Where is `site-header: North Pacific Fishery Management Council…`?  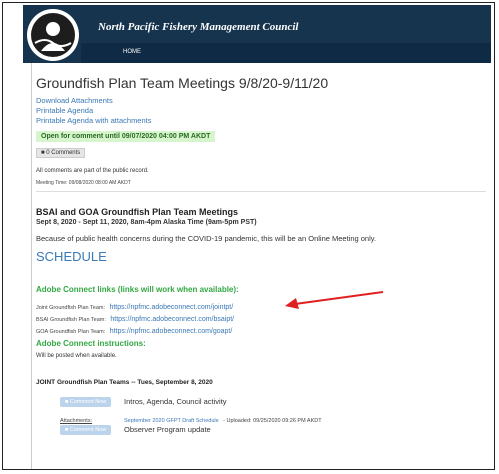 site-header: North Pacific Fishery Management Council… is located at coordinates (257, 34).